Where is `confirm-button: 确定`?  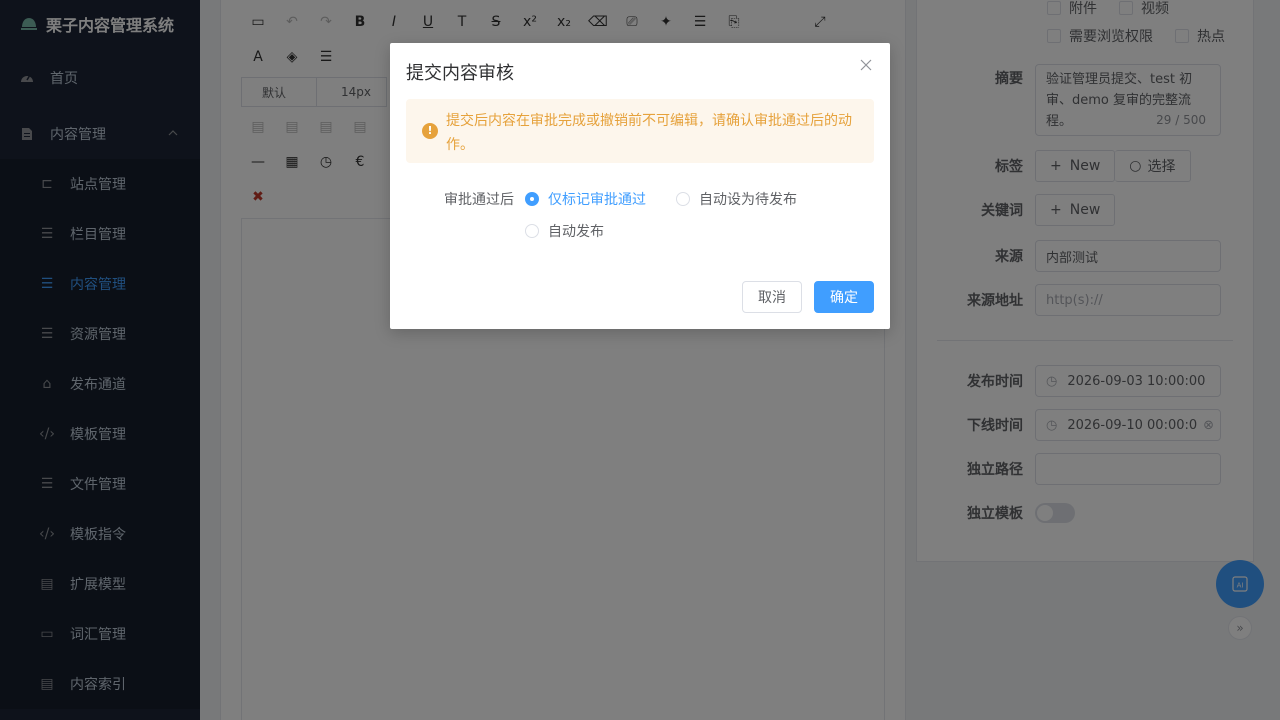
confirm-button: 确定 is located at coordinates (844, 297).